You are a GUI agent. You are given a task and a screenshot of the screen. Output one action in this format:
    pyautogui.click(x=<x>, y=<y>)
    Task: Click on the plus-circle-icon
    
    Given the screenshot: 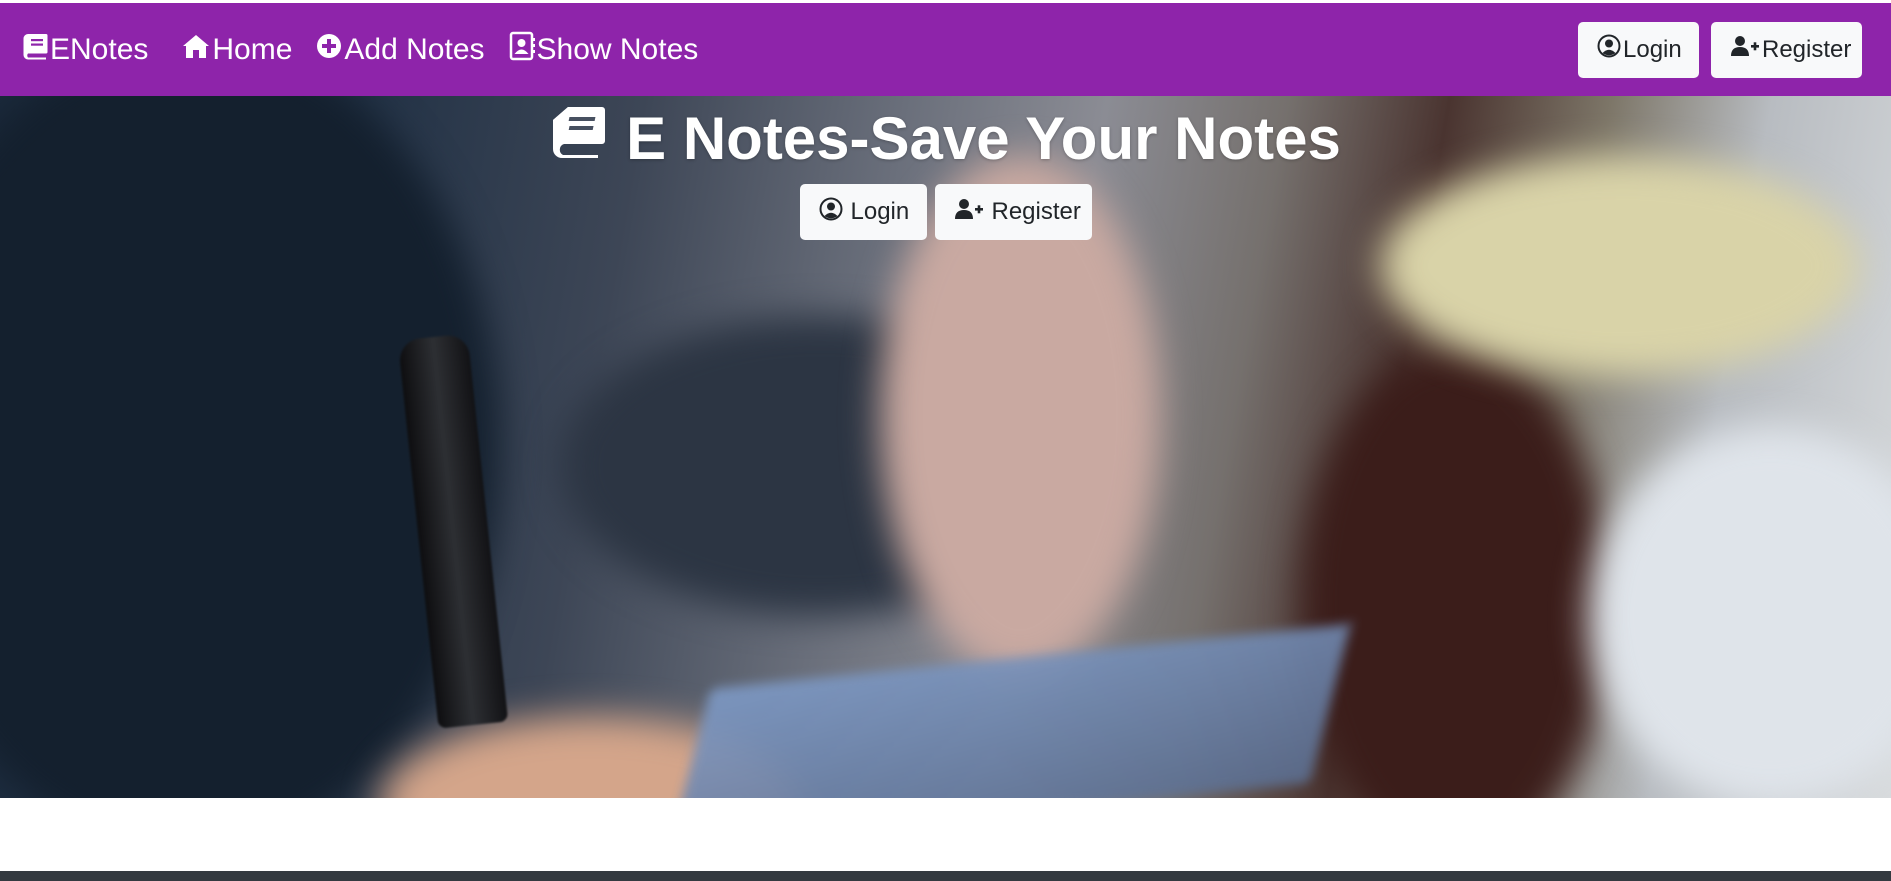 What is the action you would take?
    pyautogui.click(x=330, y=50)
    